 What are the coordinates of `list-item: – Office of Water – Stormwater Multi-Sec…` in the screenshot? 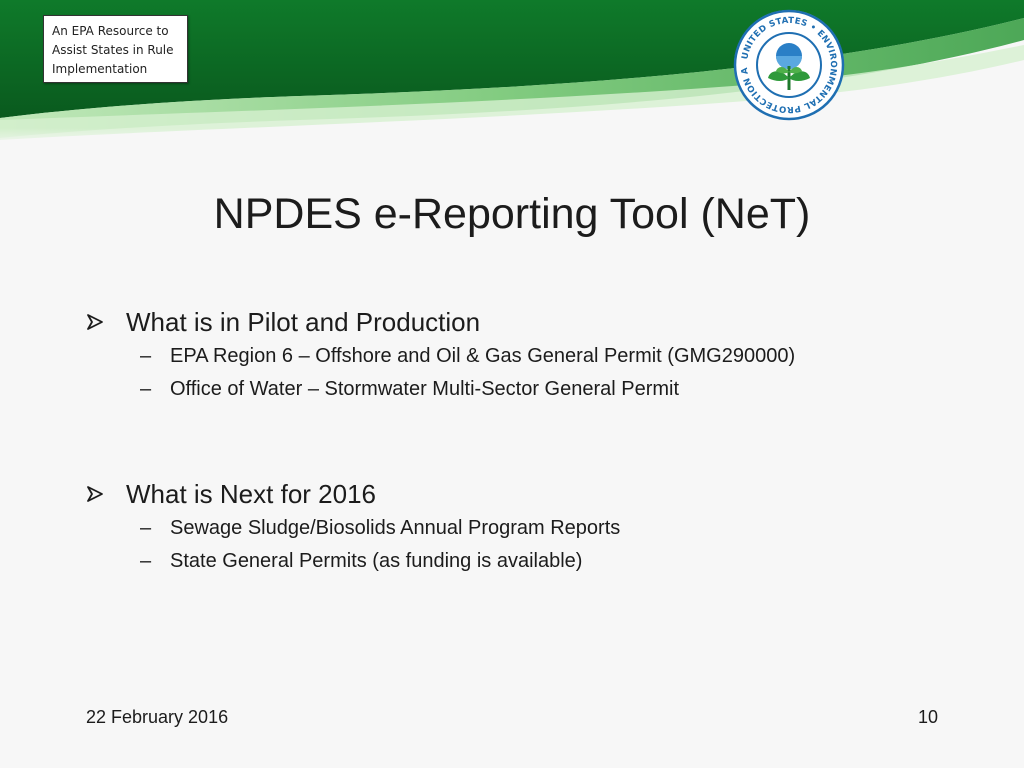 It's located at (526, 389).